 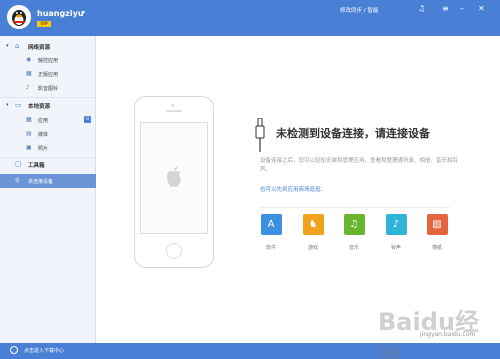 What do you see at coordinates (250, 18) in the screenshot?
I see `title-bar: huangziyu ▾ VIP 修改同步 / 智能 ♫ ≡ – ✕` at bounding box center [250, 18].